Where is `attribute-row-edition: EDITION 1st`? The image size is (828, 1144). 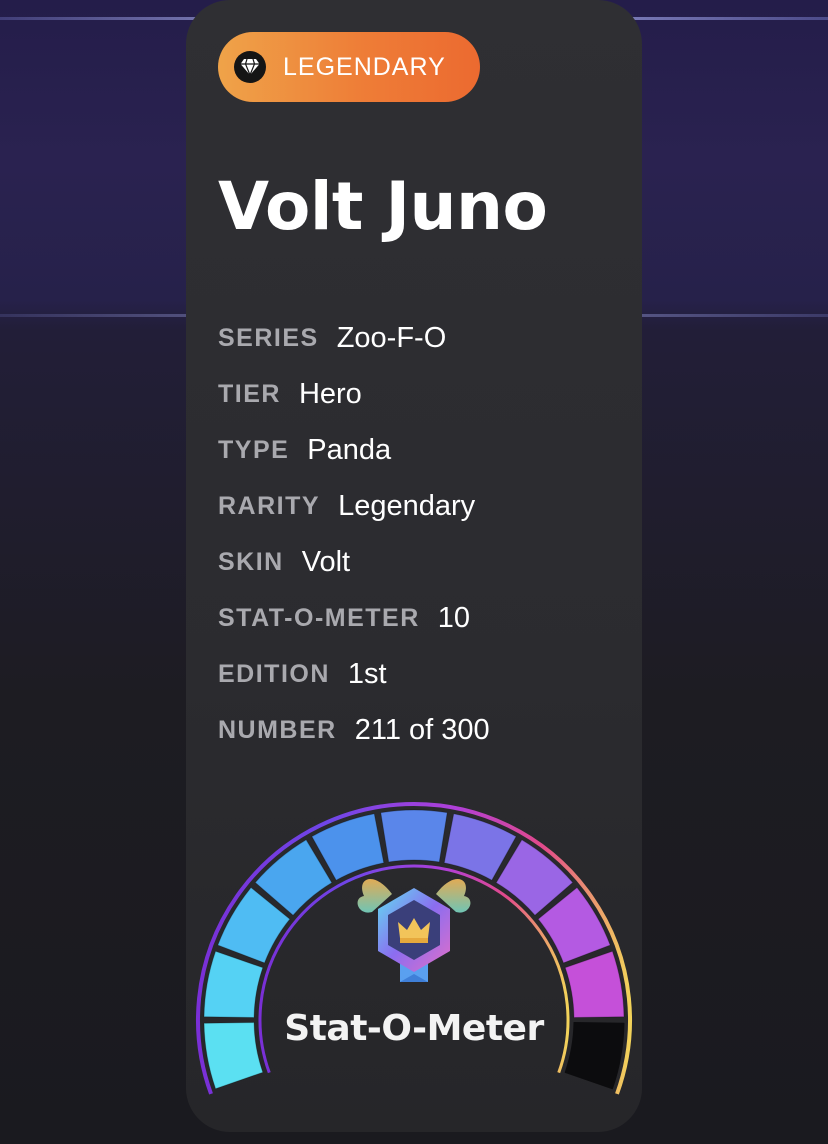
attribute-row-edition: EDITION 1st is located at coordinates (354, 674).